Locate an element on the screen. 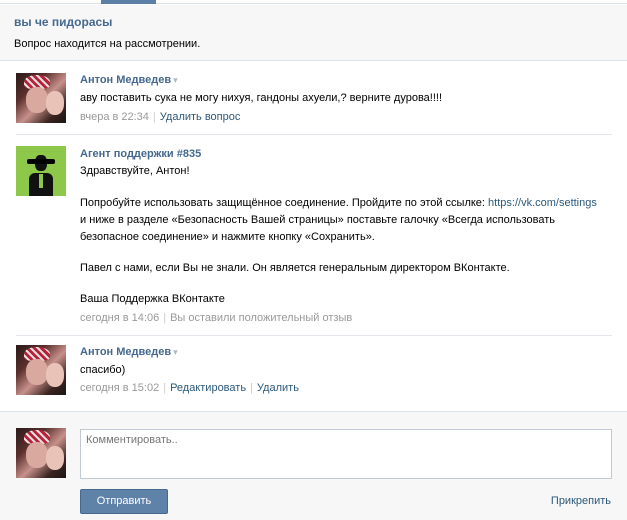 Image resolution: width=627 pixels, height=520 pixels. comment-input is located at coordinates (346, 454).